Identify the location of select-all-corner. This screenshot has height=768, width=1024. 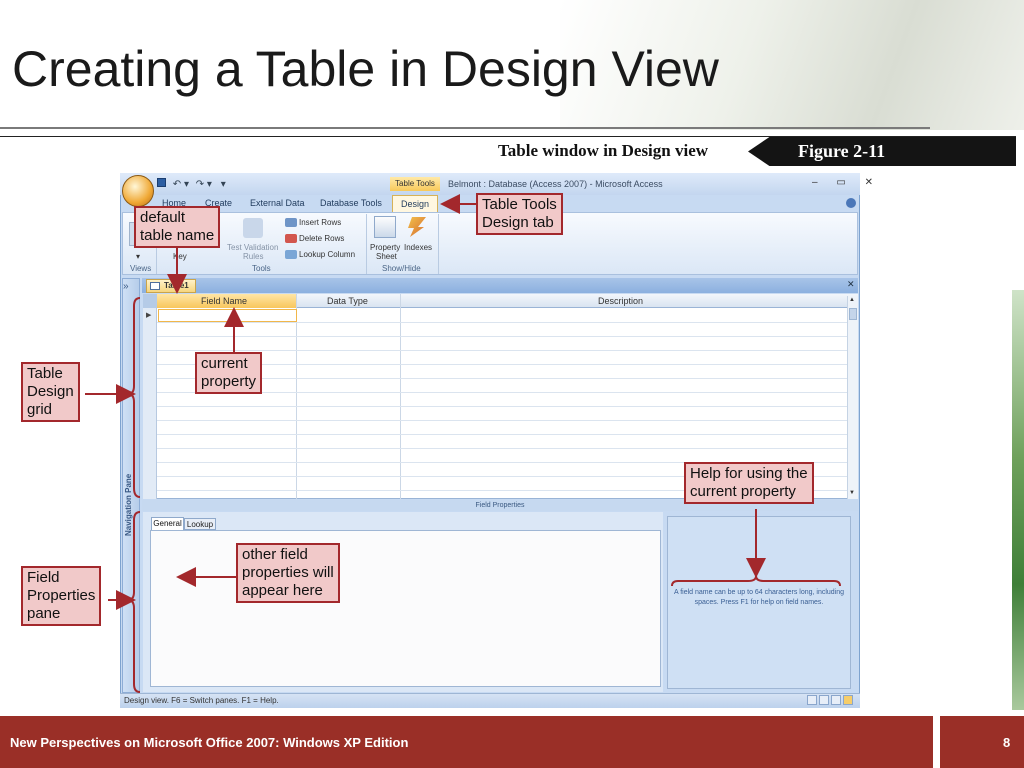
(150, 301).